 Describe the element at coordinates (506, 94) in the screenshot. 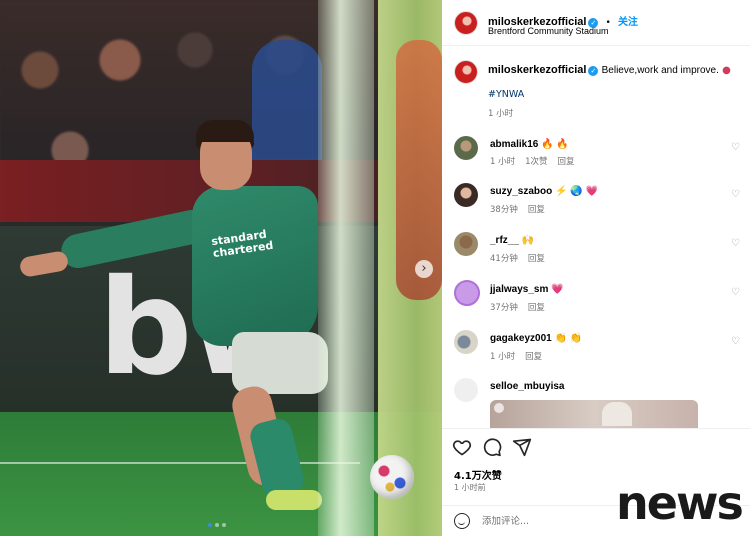

I see `hashtag-link: #YNWA` at that location.